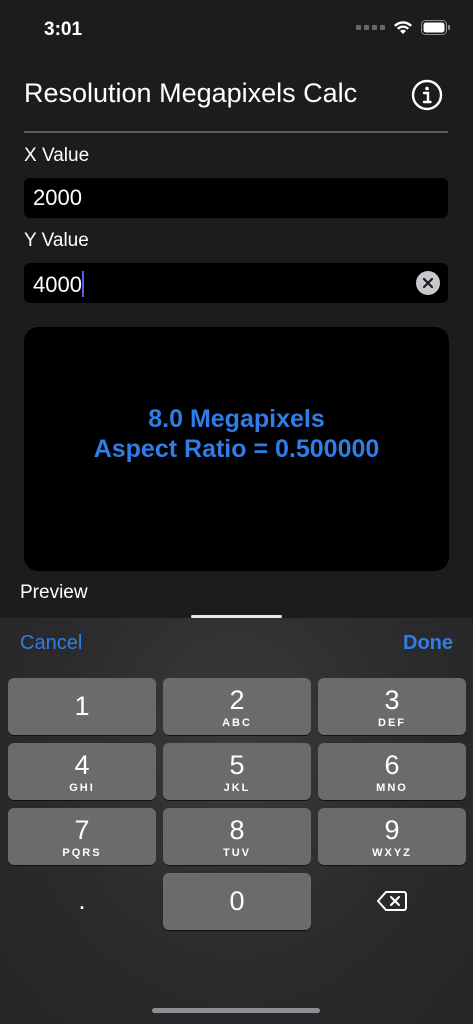 The image size is (473, 1024). I want to click on clear-field-button, so click(428, 283).